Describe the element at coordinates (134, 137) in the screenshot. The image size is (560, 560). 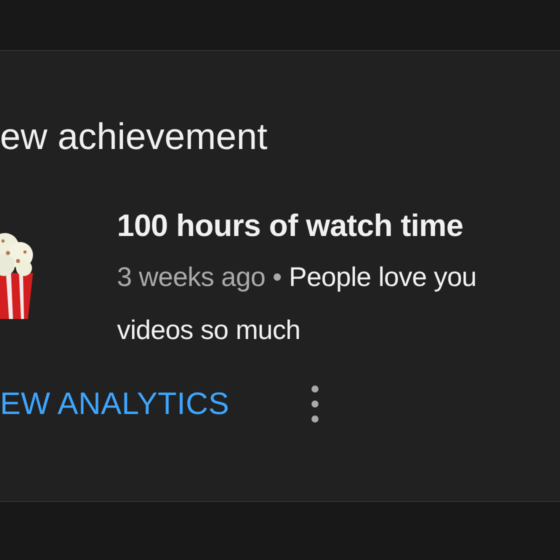
I see `card-heading: ew achievement` at that location.